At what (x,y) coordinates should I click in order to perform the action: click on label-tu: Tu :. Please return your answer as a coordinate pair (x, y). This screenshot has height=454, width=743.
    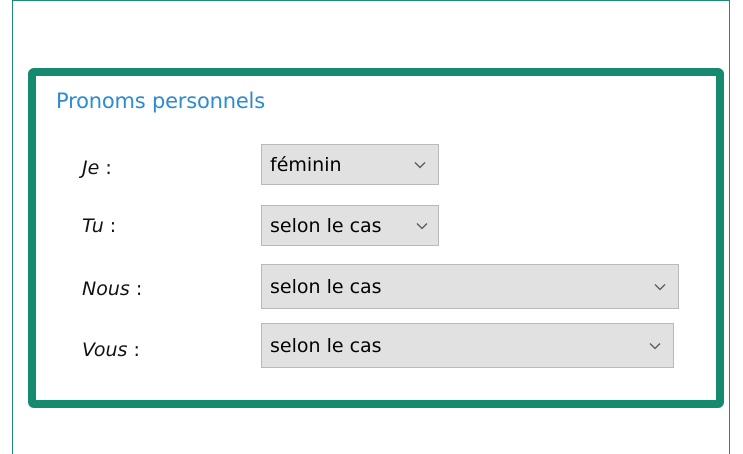
    Looking at the image, I should click on (99, 226).